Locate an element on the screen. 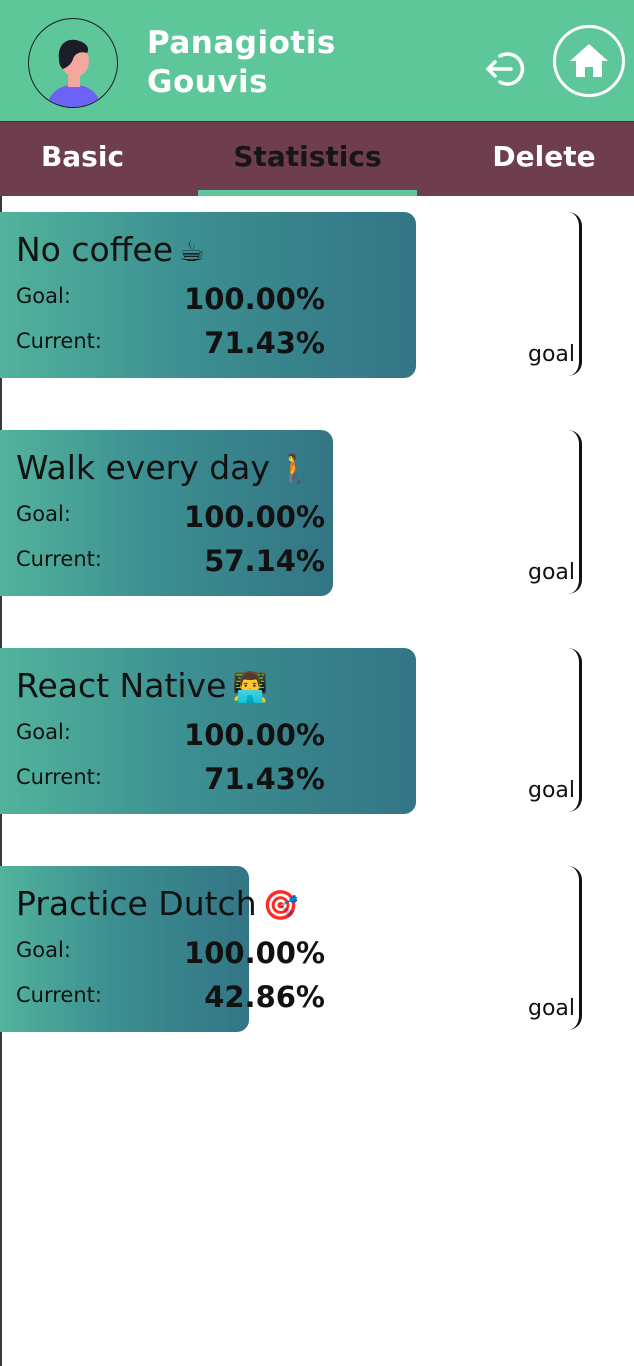 This screenshot has height=1366, width=634. active-tab-indicator is located at coordinates (307, 193).